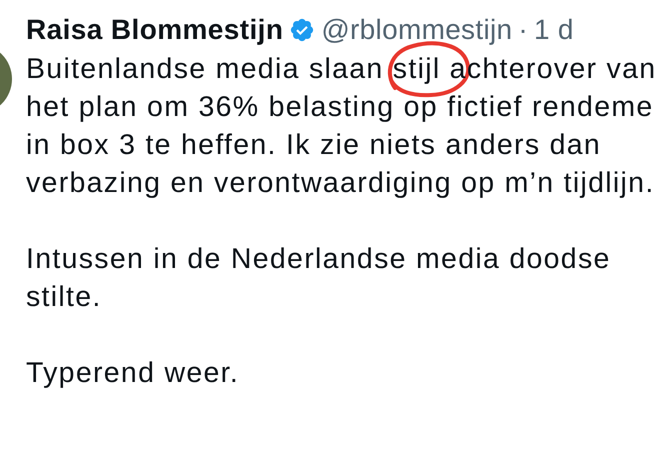 The height and width of the screenshot is (452, 671). I want to click on post-text-line: in box 3 te heffen. Ik zie niets anders dan, so click(314, 145).